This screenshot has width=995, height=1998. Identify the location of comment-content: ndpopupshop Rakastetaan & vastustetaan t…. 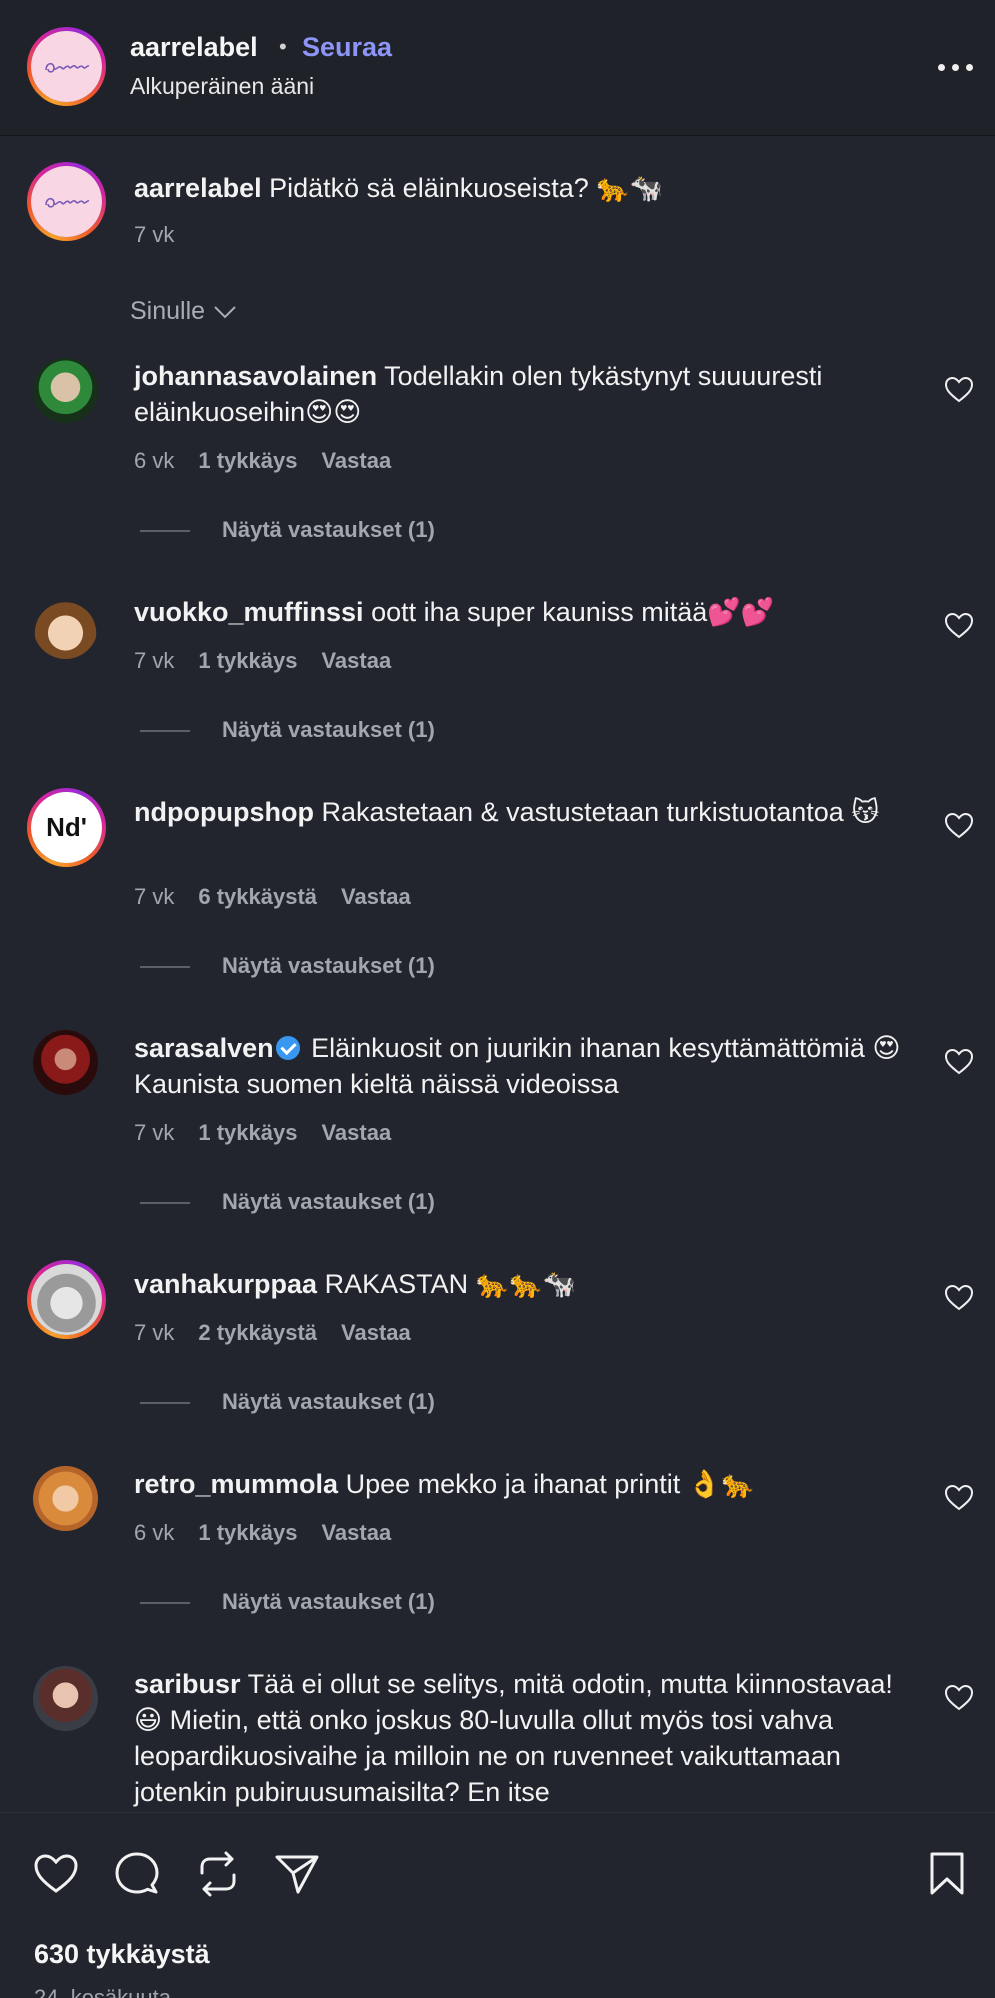
(524, 812).